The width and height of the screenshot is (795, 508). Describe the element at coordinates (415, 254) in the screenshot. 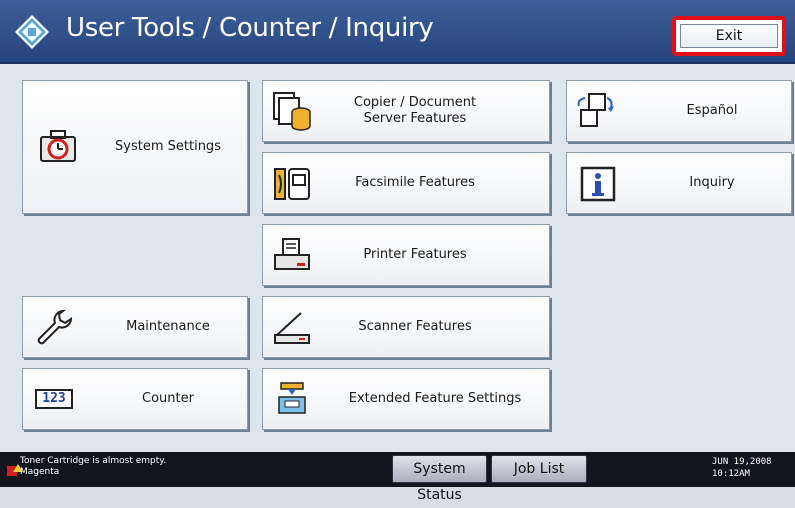

I see `printer-label: Printer Features` at that location.